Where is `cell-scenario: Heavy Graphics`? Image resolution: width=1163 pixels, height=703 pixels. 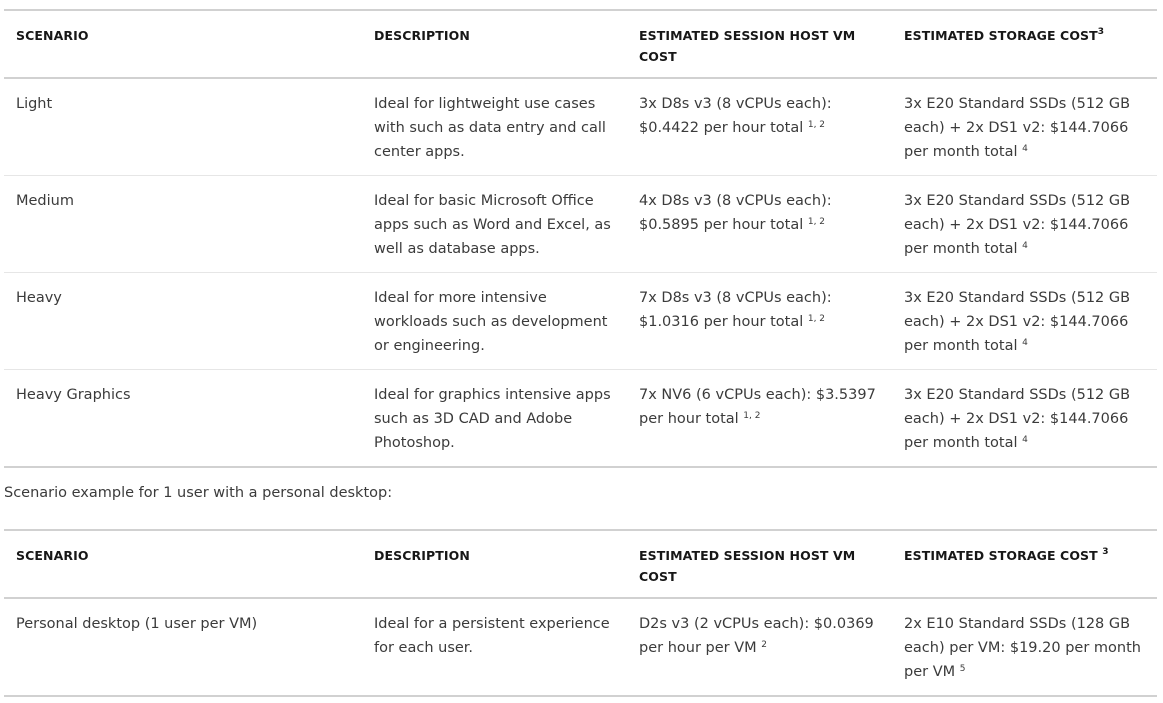
cell-scenario: Heavy Graphics is located at coordinates (73, 395).